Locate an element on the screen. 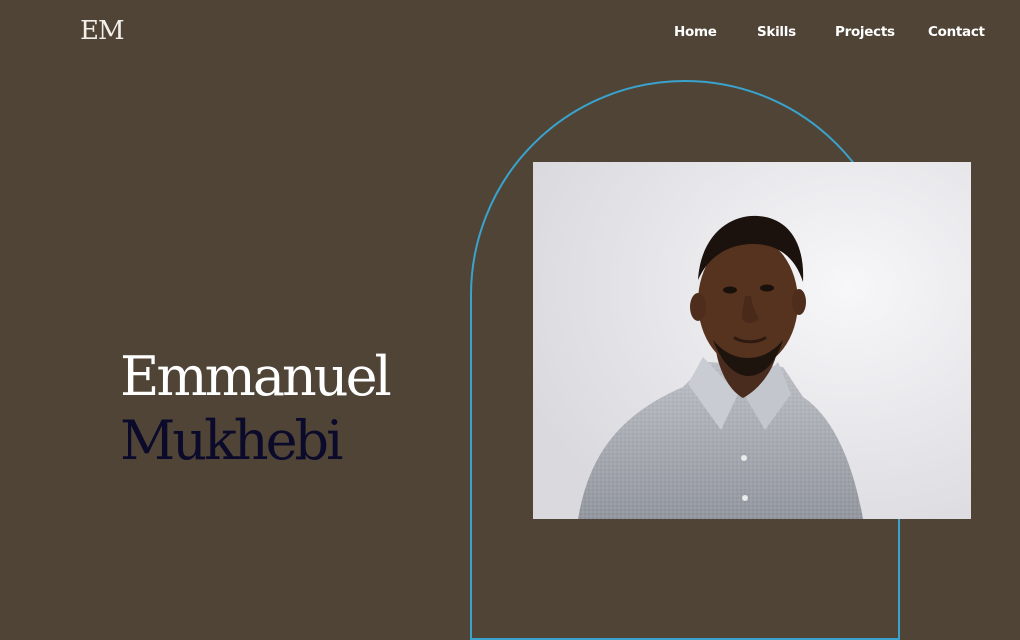  nav-link-contact: Contact is located at coordinates (956, 32).